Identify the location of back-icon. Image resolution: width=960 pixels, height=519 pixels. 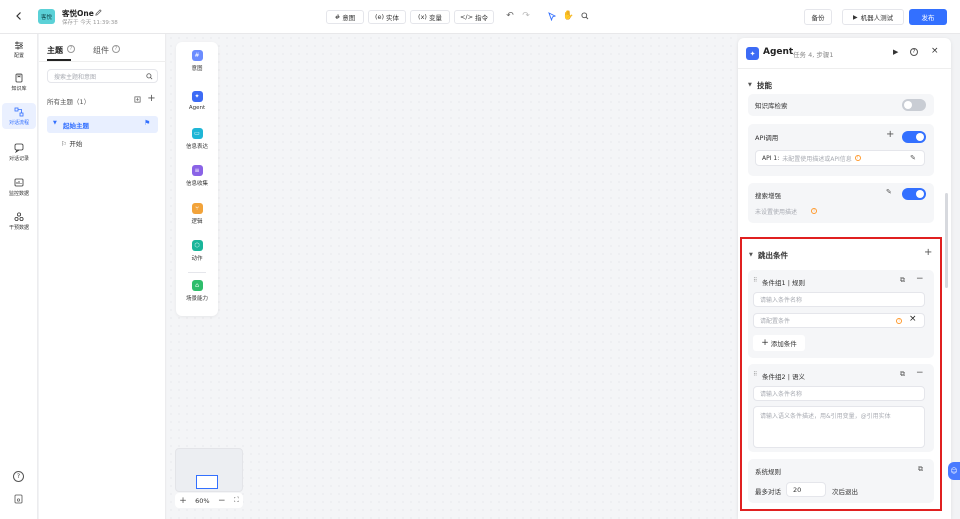
(19, 16).